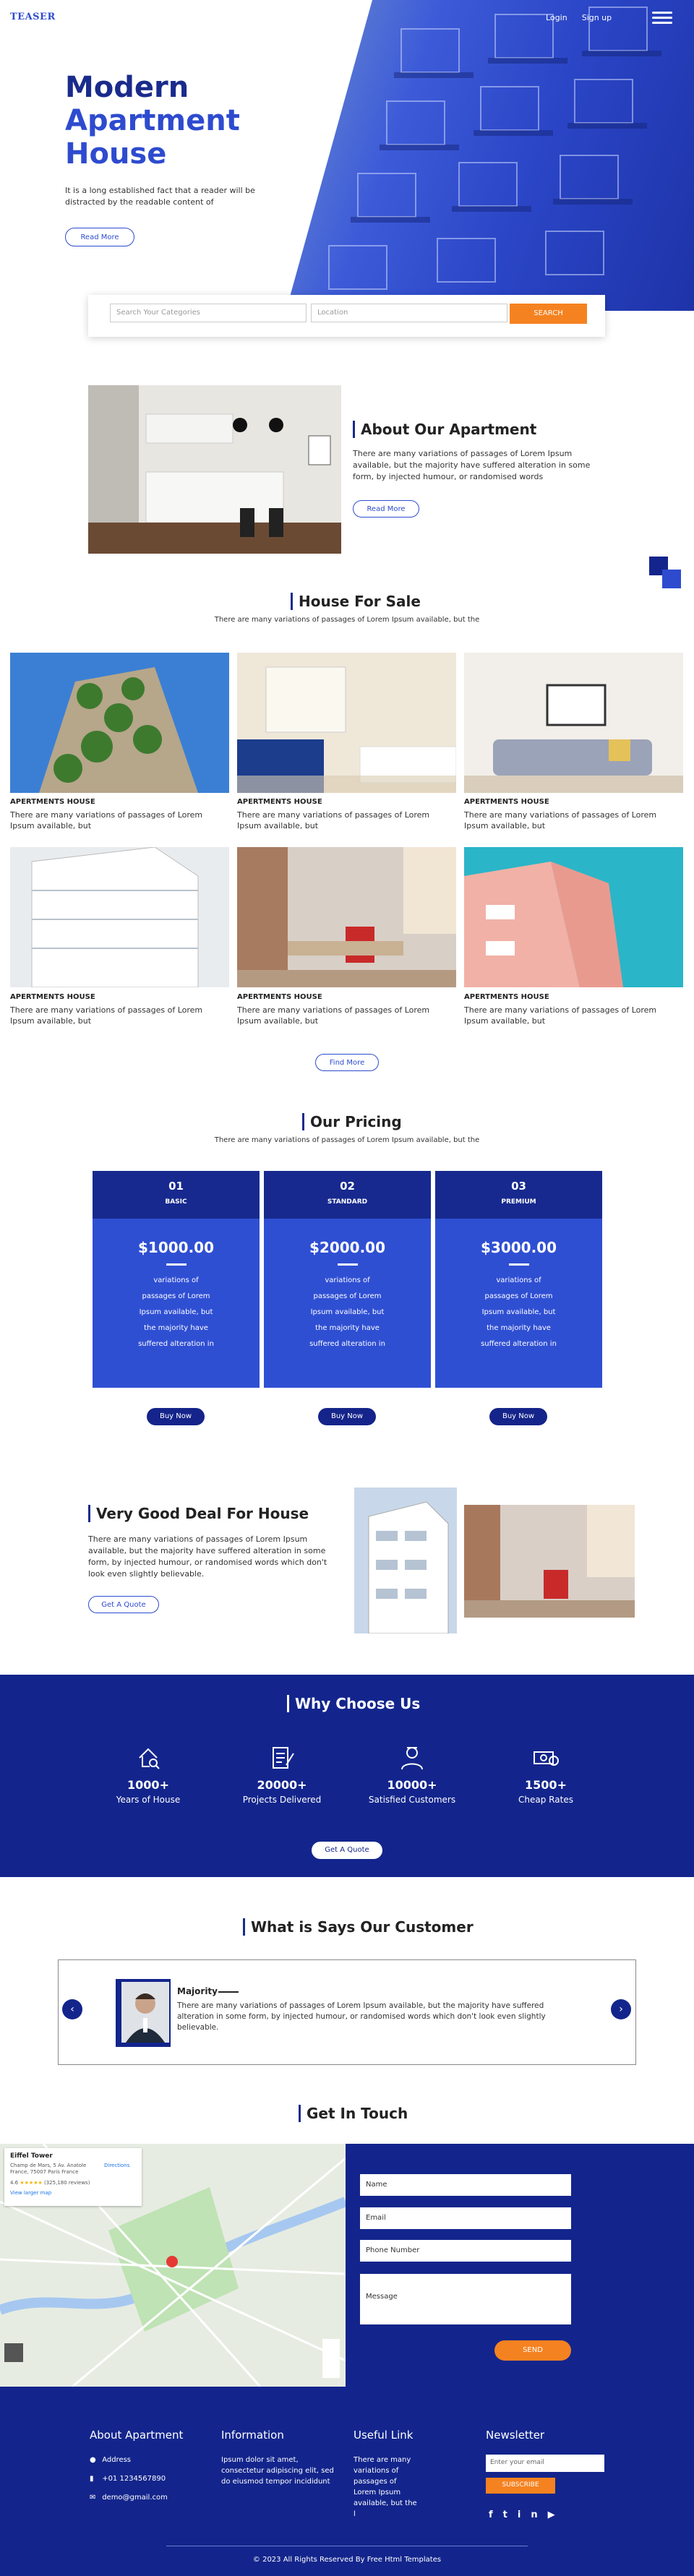 This screenshot has width=694, height=2576. Describe the element at coordinates (556, 18) in the screenshot. I see `login-link: Login` at that location.